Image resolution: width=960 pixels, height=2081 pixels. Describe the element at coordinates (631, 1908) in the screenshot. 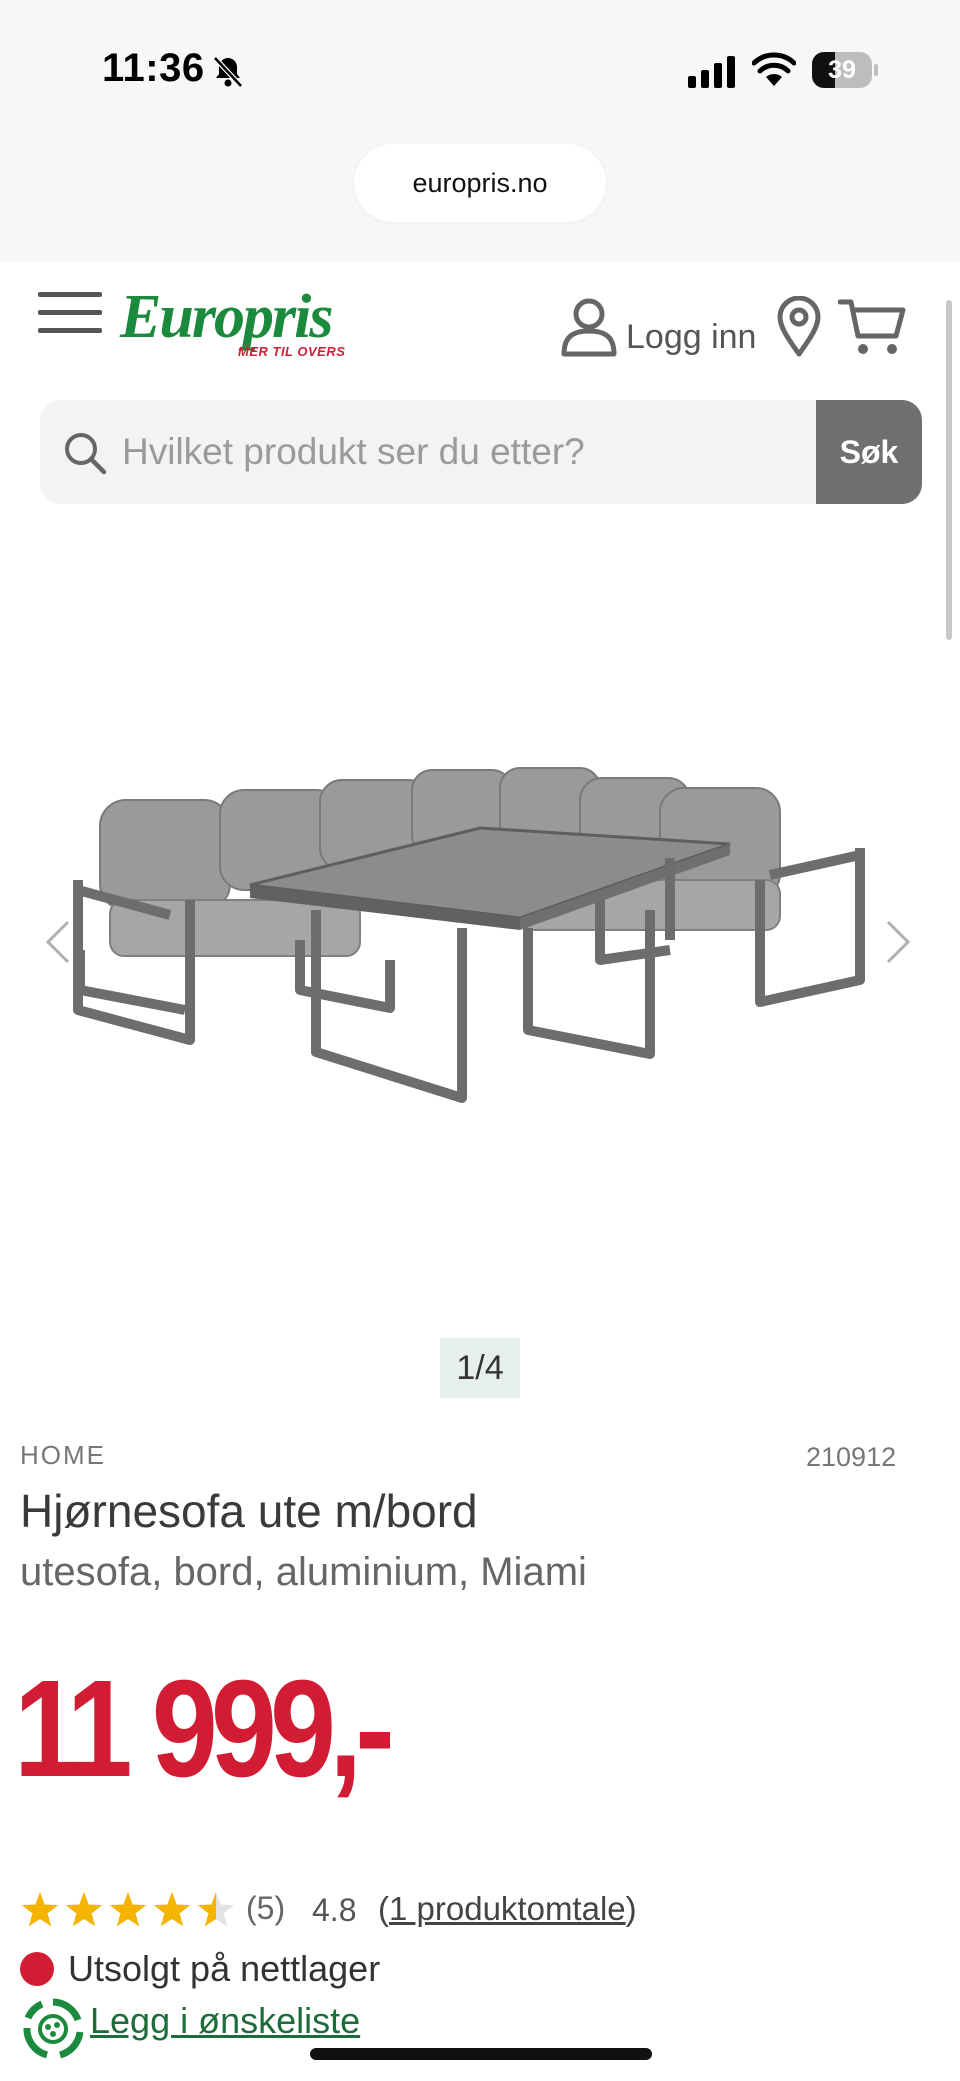

I see `paren-close: )` at that location.